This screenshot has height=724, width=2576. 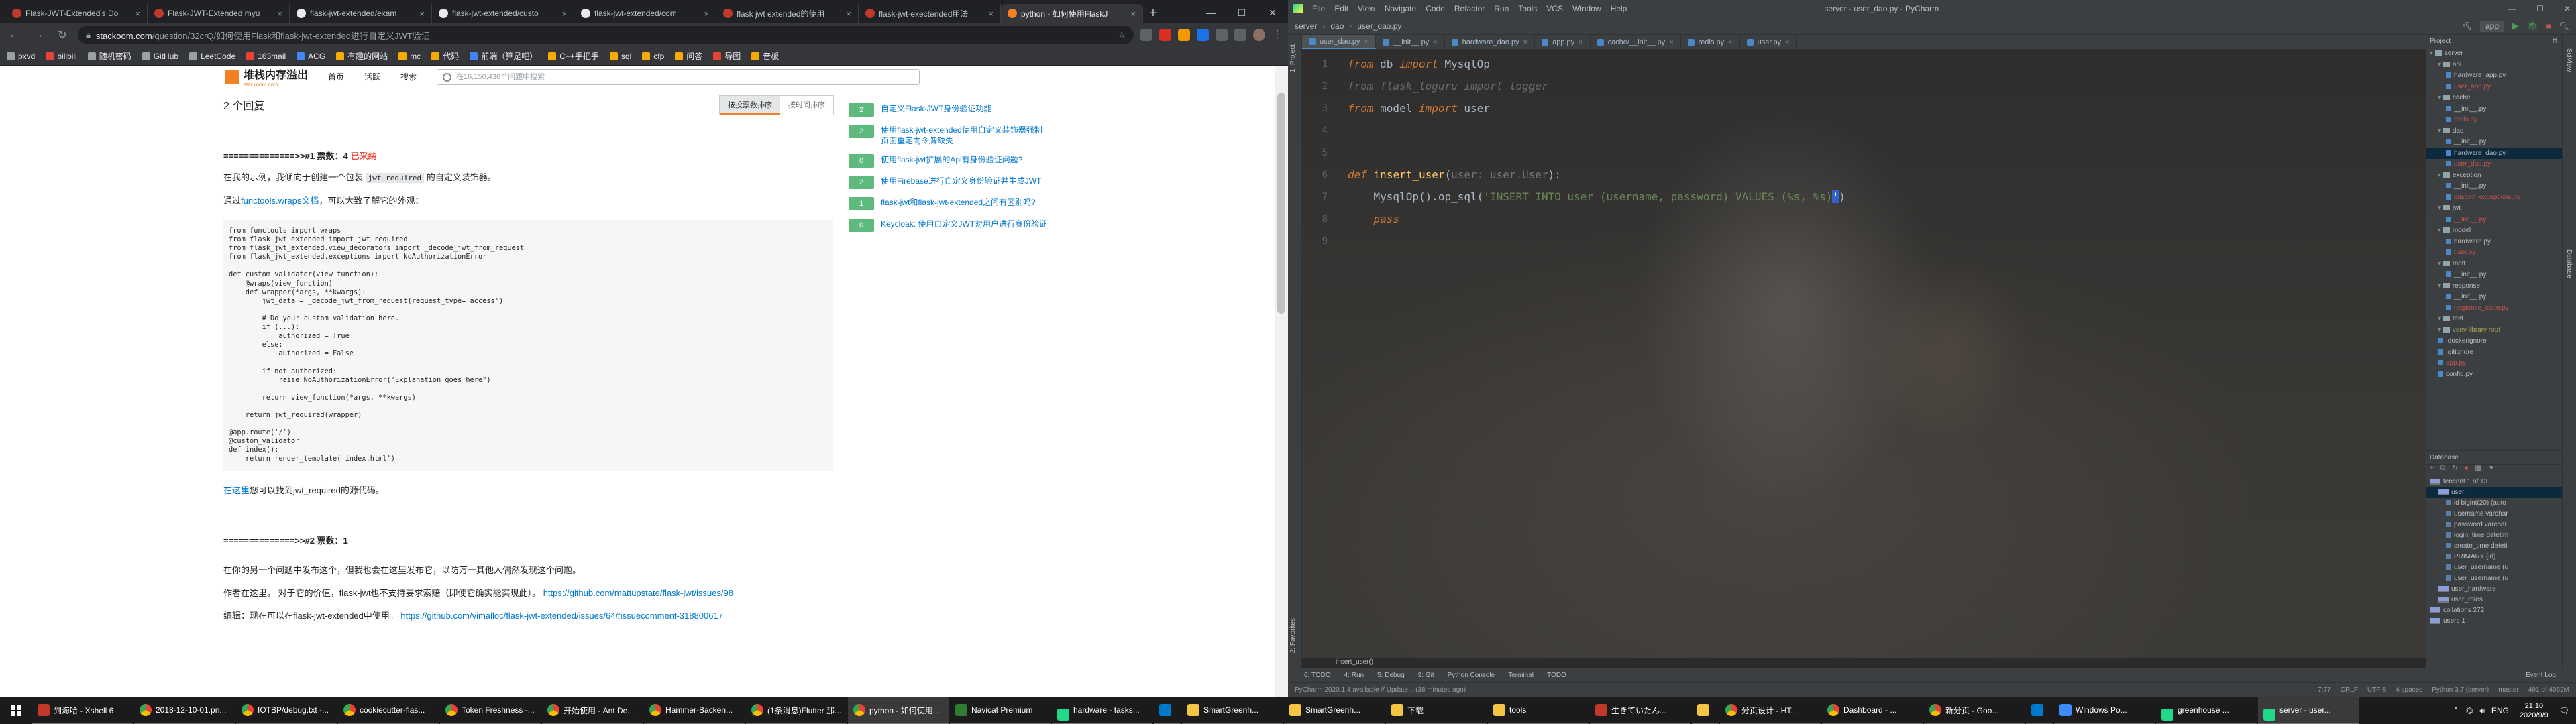 What do you see at coordinates (1272, 13) in the screenshot?
I see `close-icon: ✕` at bounding box center [1272, 13].